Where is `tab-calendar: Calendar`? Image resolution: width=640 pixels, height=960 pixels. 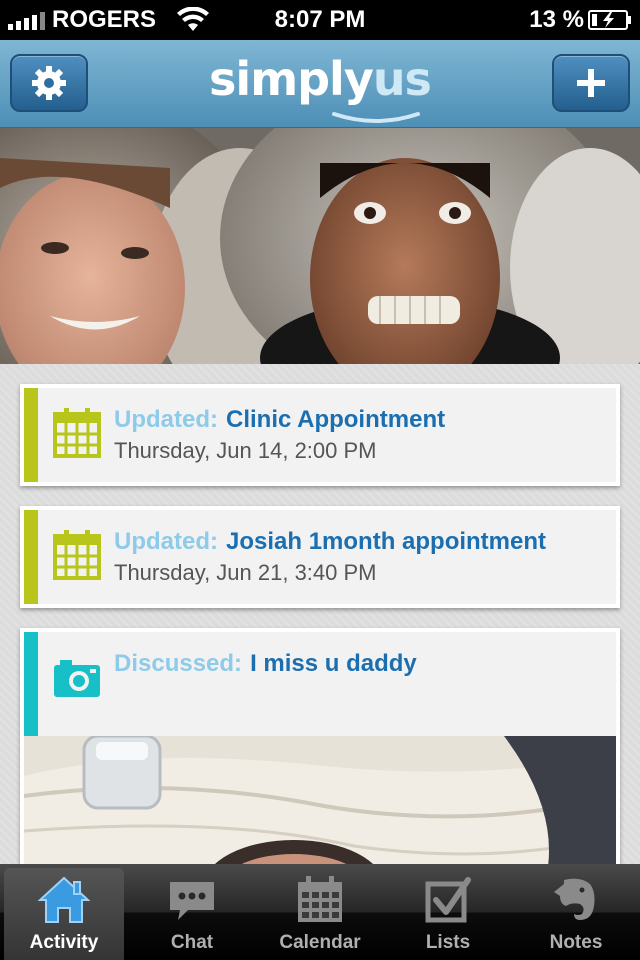 tab-calendar: Calendar is located at coordinates (320, 912).